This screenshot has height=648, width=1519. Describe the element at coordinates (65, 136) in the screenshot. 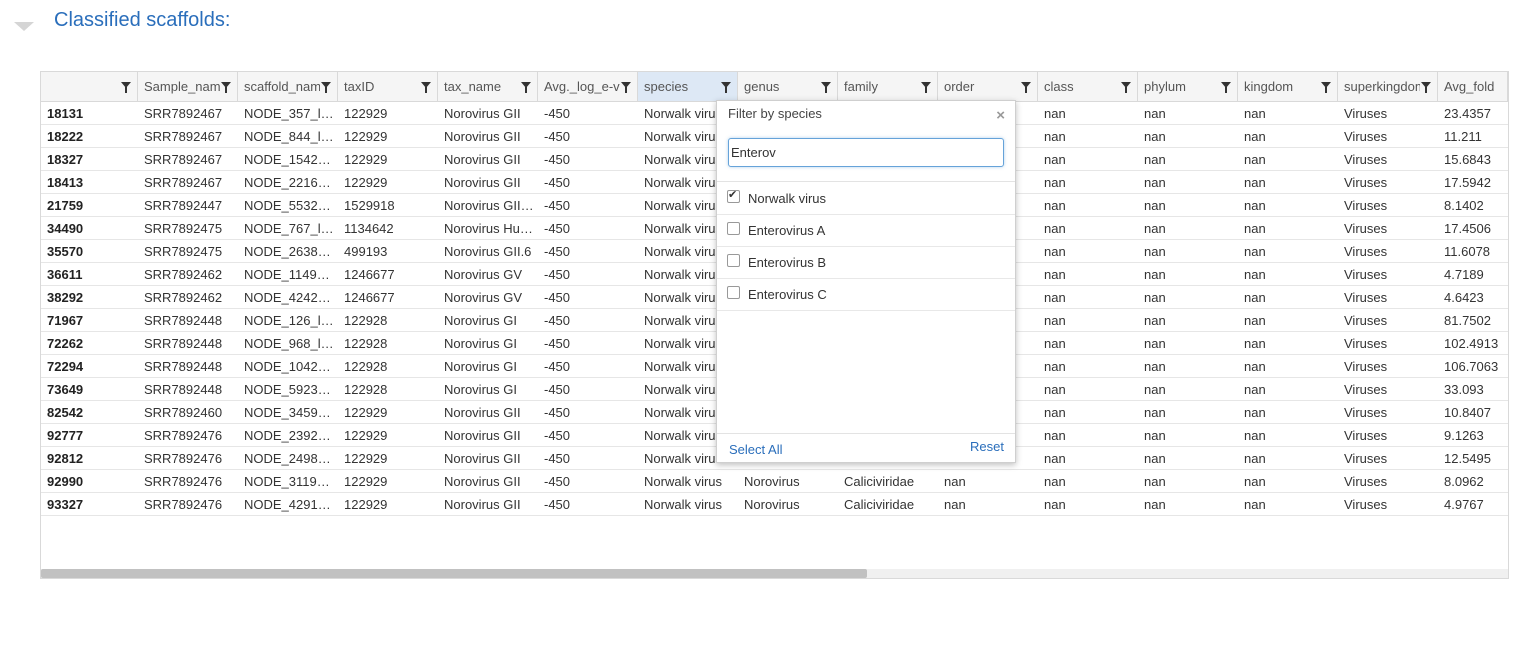

I see `cell-index: 18222` at that location.